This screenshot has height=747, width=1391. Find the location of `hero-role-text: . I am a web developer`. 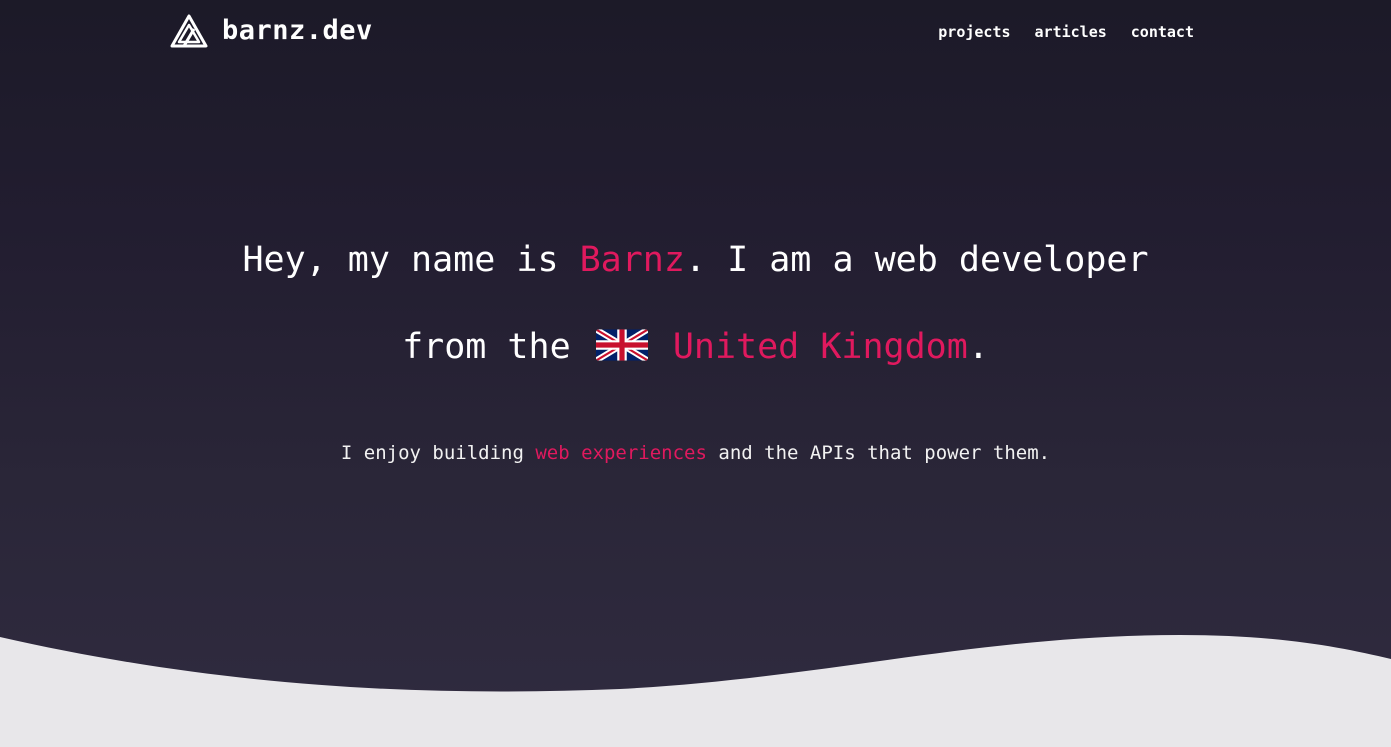

hero-role-text: . I am a web developer is located at coordinates (916, 260).